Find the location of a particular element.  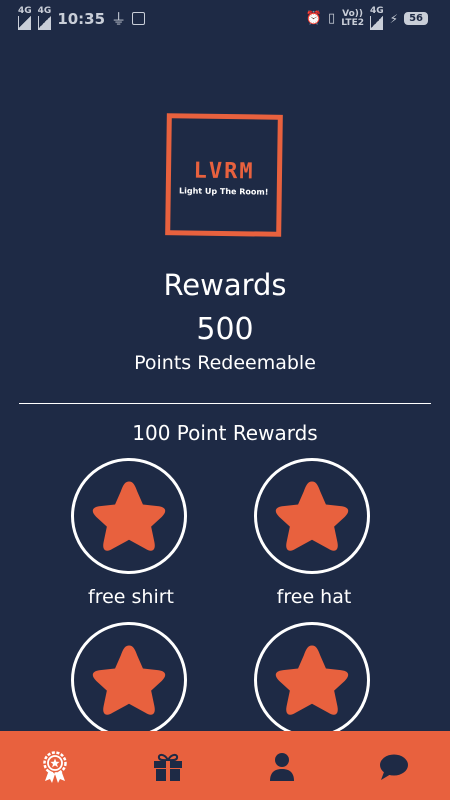

battery-indicator: 56 is located at coordinates (416, 18).